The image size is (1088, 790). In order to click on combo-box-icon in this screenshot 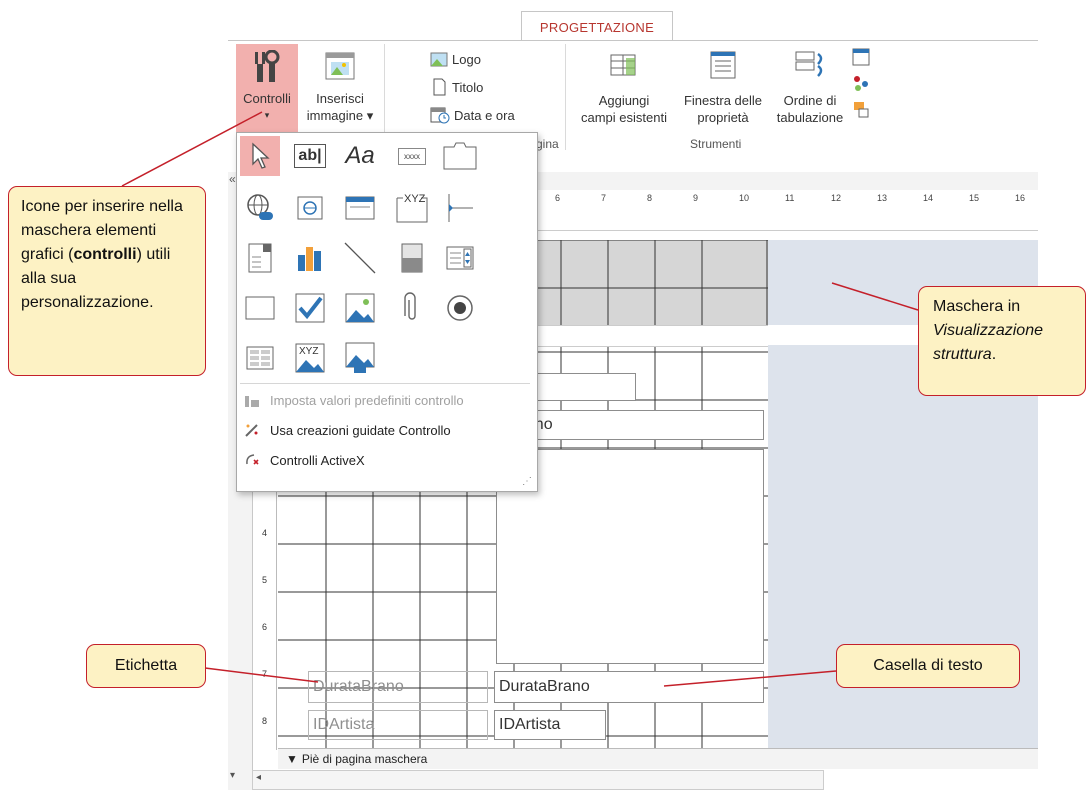, I will do `click(260, 258)`.